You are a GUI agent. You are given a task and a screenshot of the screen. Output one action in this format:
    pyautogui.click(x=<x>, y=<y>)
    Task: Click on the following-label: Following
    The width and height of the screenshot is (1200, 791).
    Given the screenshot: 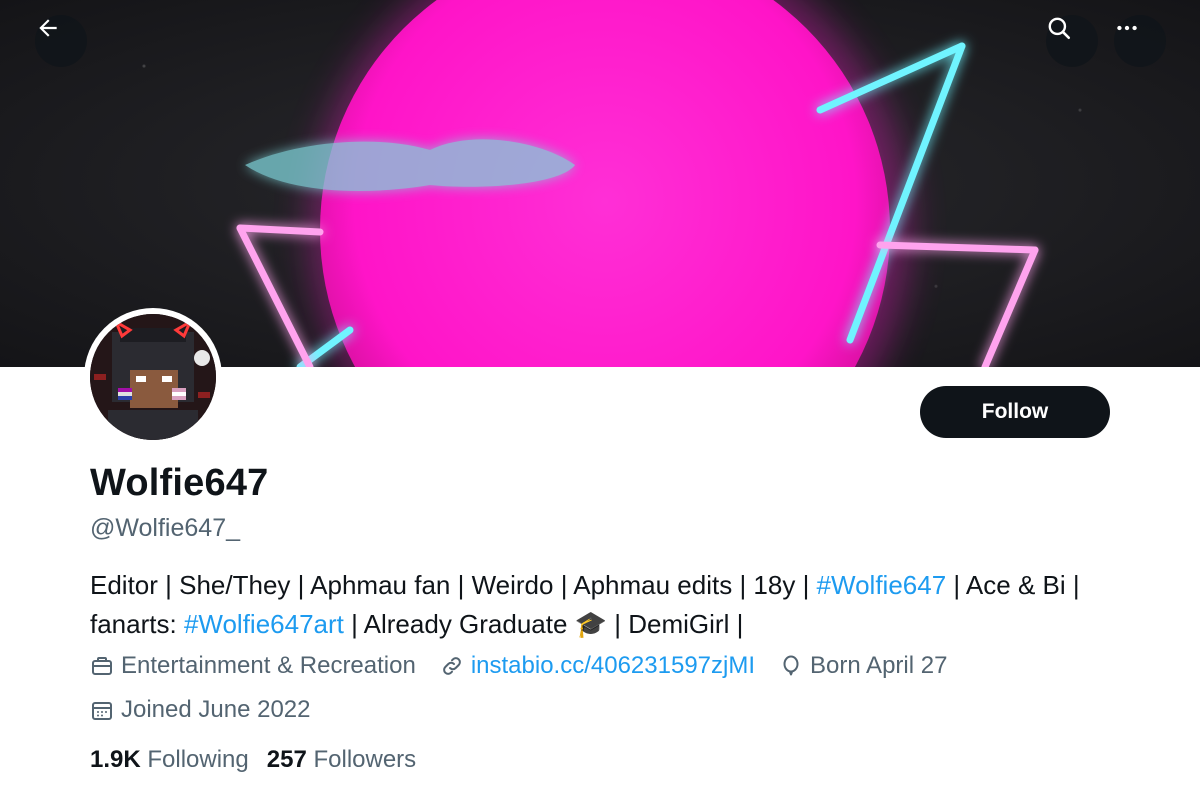 What is the action you would take?
    pyautogui.click(x=198, y=759)
    